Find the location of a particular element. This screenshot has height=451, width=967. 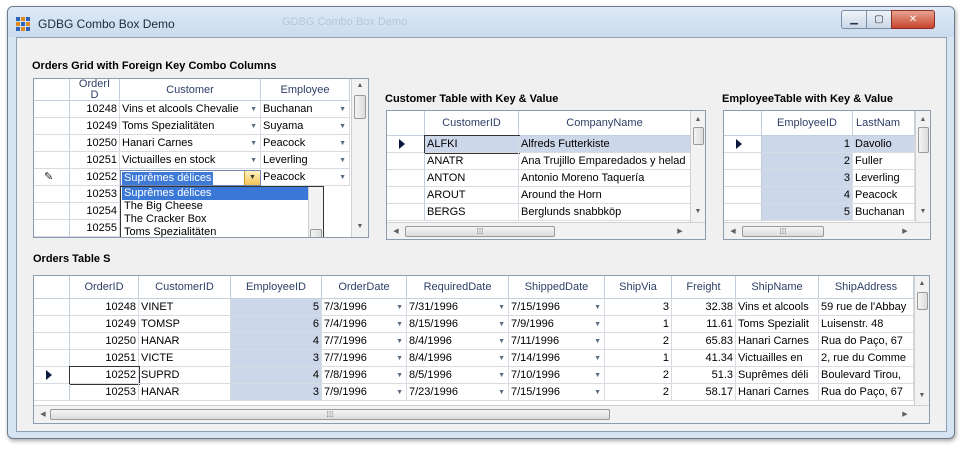

column-header-customerid: CustomerID is located at coordinates (472, 123).